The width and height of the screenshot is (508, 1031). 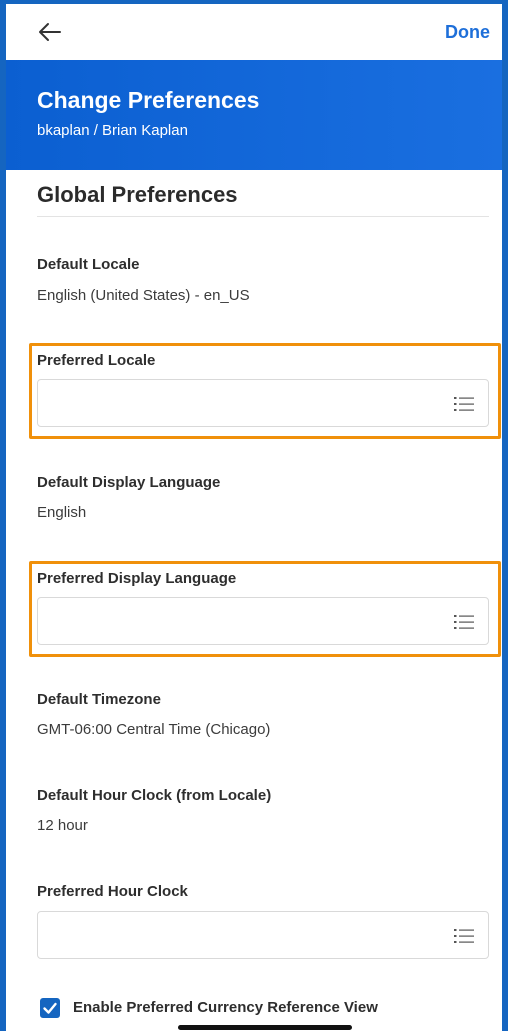 What do you see at coordinates (62, 825) in the screenshot?
I see `default-hour-clock-value: 12 hour` at bounding box center [62, 825].